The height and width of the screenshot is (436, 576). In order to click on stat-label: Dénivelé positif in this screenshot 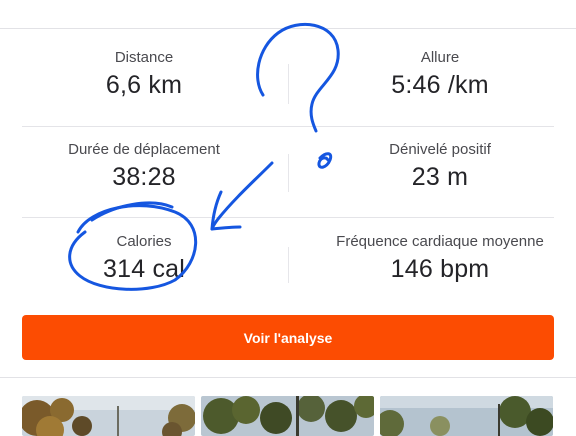, I will do `click(440, 149)`.